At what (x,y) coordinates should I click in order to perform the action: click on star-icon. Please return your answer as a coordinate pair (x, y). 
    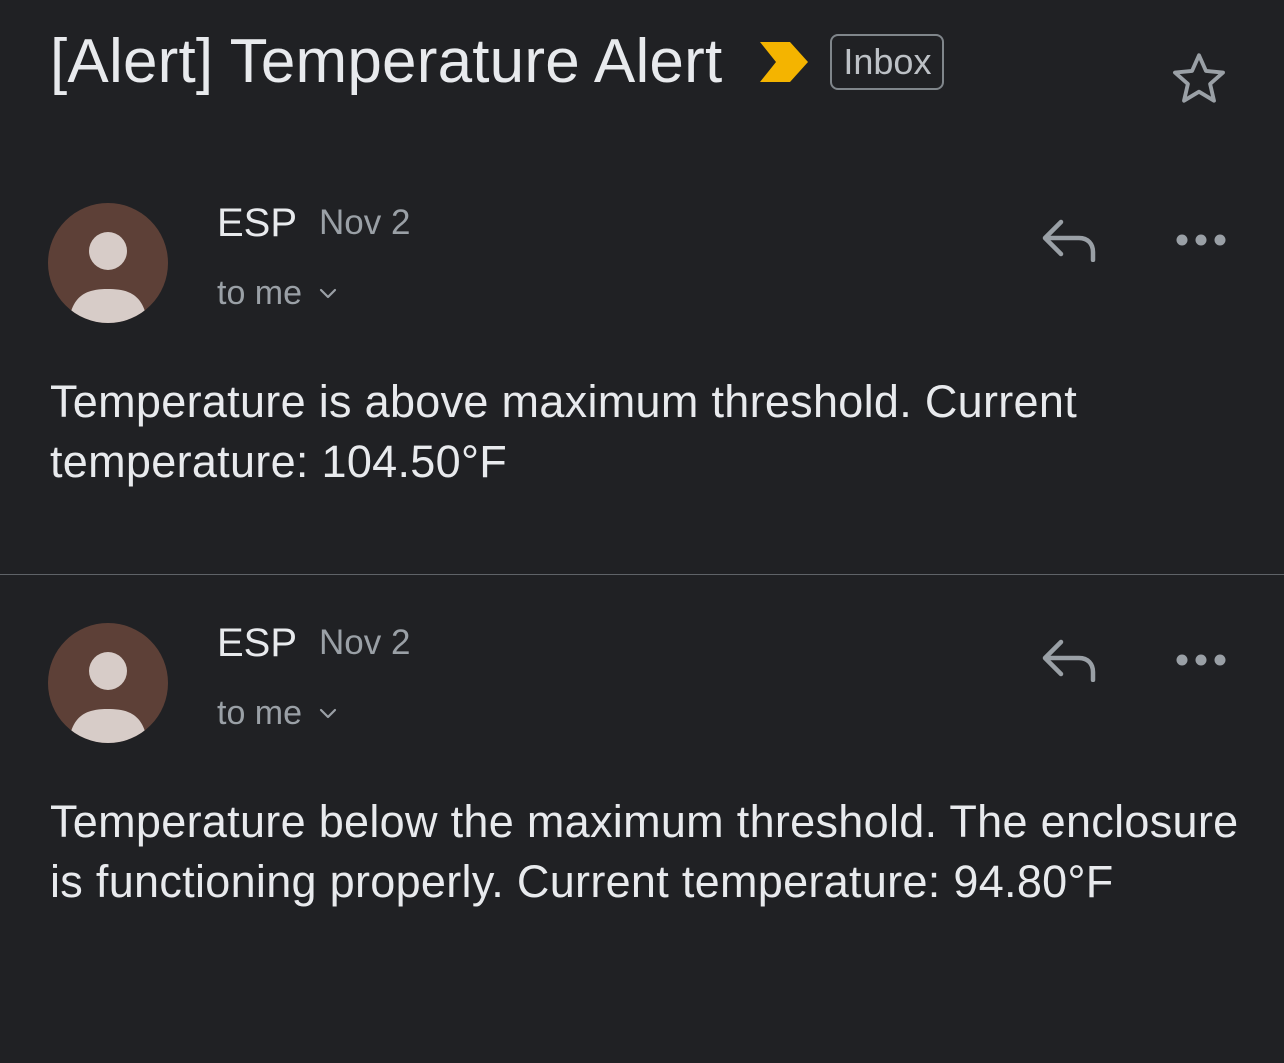
    Looking at the image, I should click on (1199, 79).